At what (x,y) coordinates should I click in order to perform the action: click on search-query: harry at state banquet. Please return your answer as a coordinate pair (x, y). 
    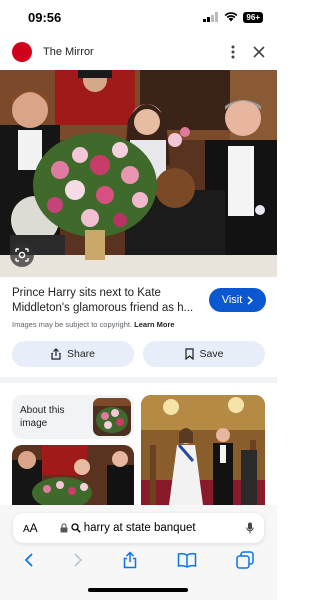
    Looking at the image, I should click on (139, 528).